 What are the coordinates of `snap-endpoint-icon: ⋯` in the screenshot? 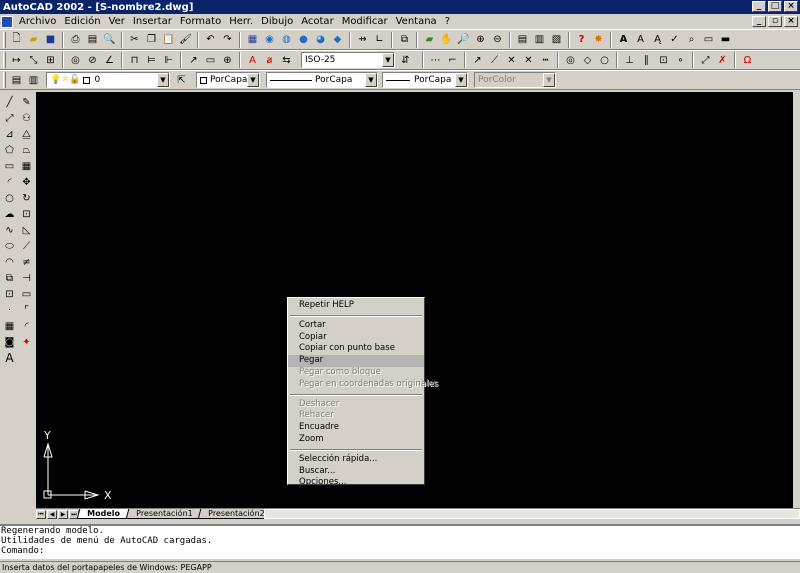 It's located at (435, 60).